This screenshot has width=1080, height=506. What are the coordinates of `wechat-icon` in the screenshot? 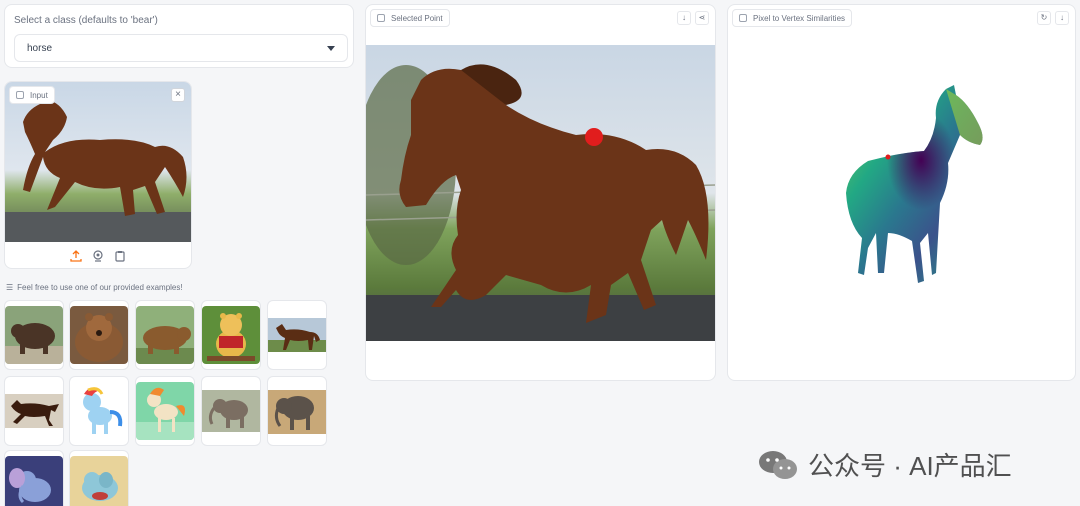 It's located at (778, 465).